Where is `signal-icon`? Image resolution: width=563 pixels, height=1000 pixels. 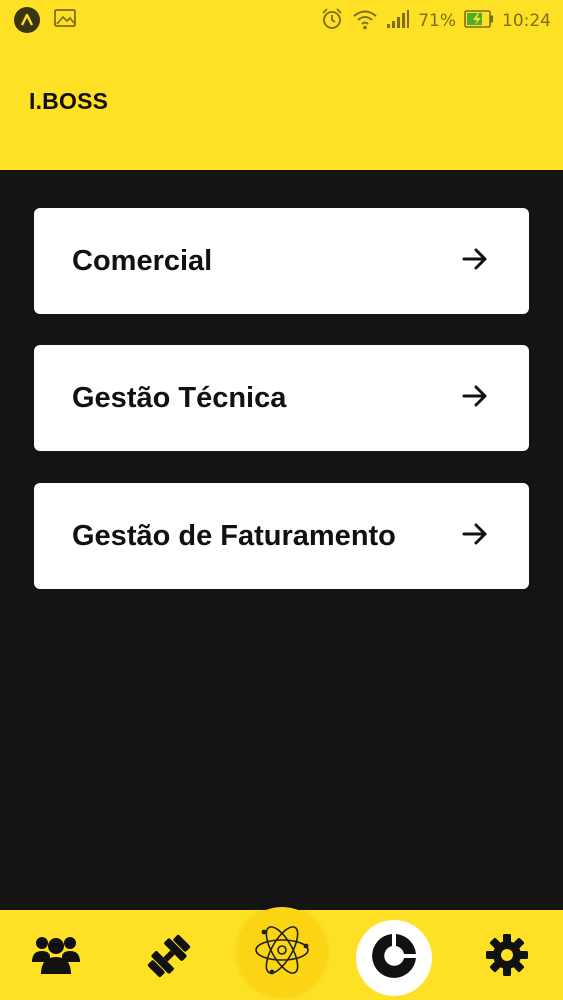 signal-icon is located at coordinates (398, 21).